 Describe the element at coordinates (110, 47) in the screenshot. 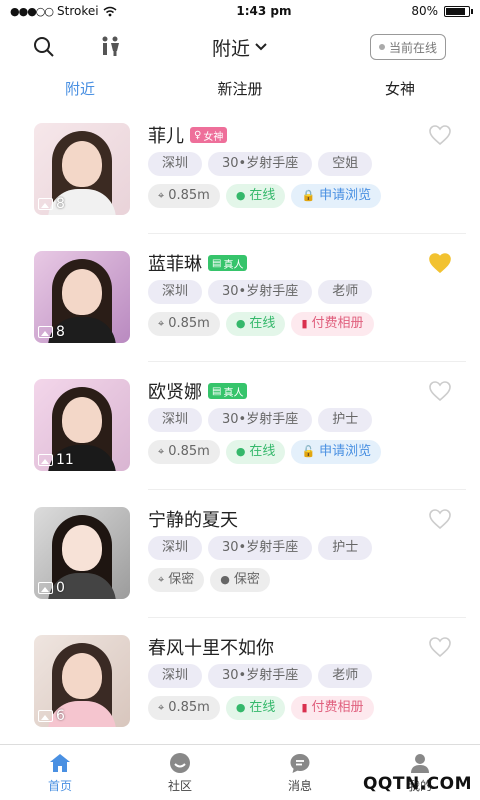

I see `gender-filter-button` at that location.